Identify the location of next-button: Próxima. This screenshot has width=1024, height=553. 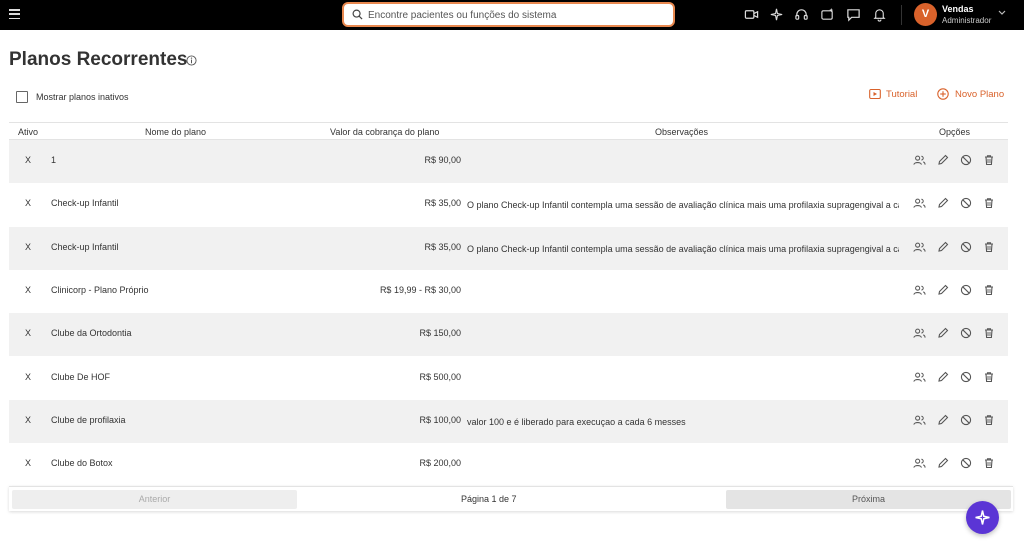
(868, 499).